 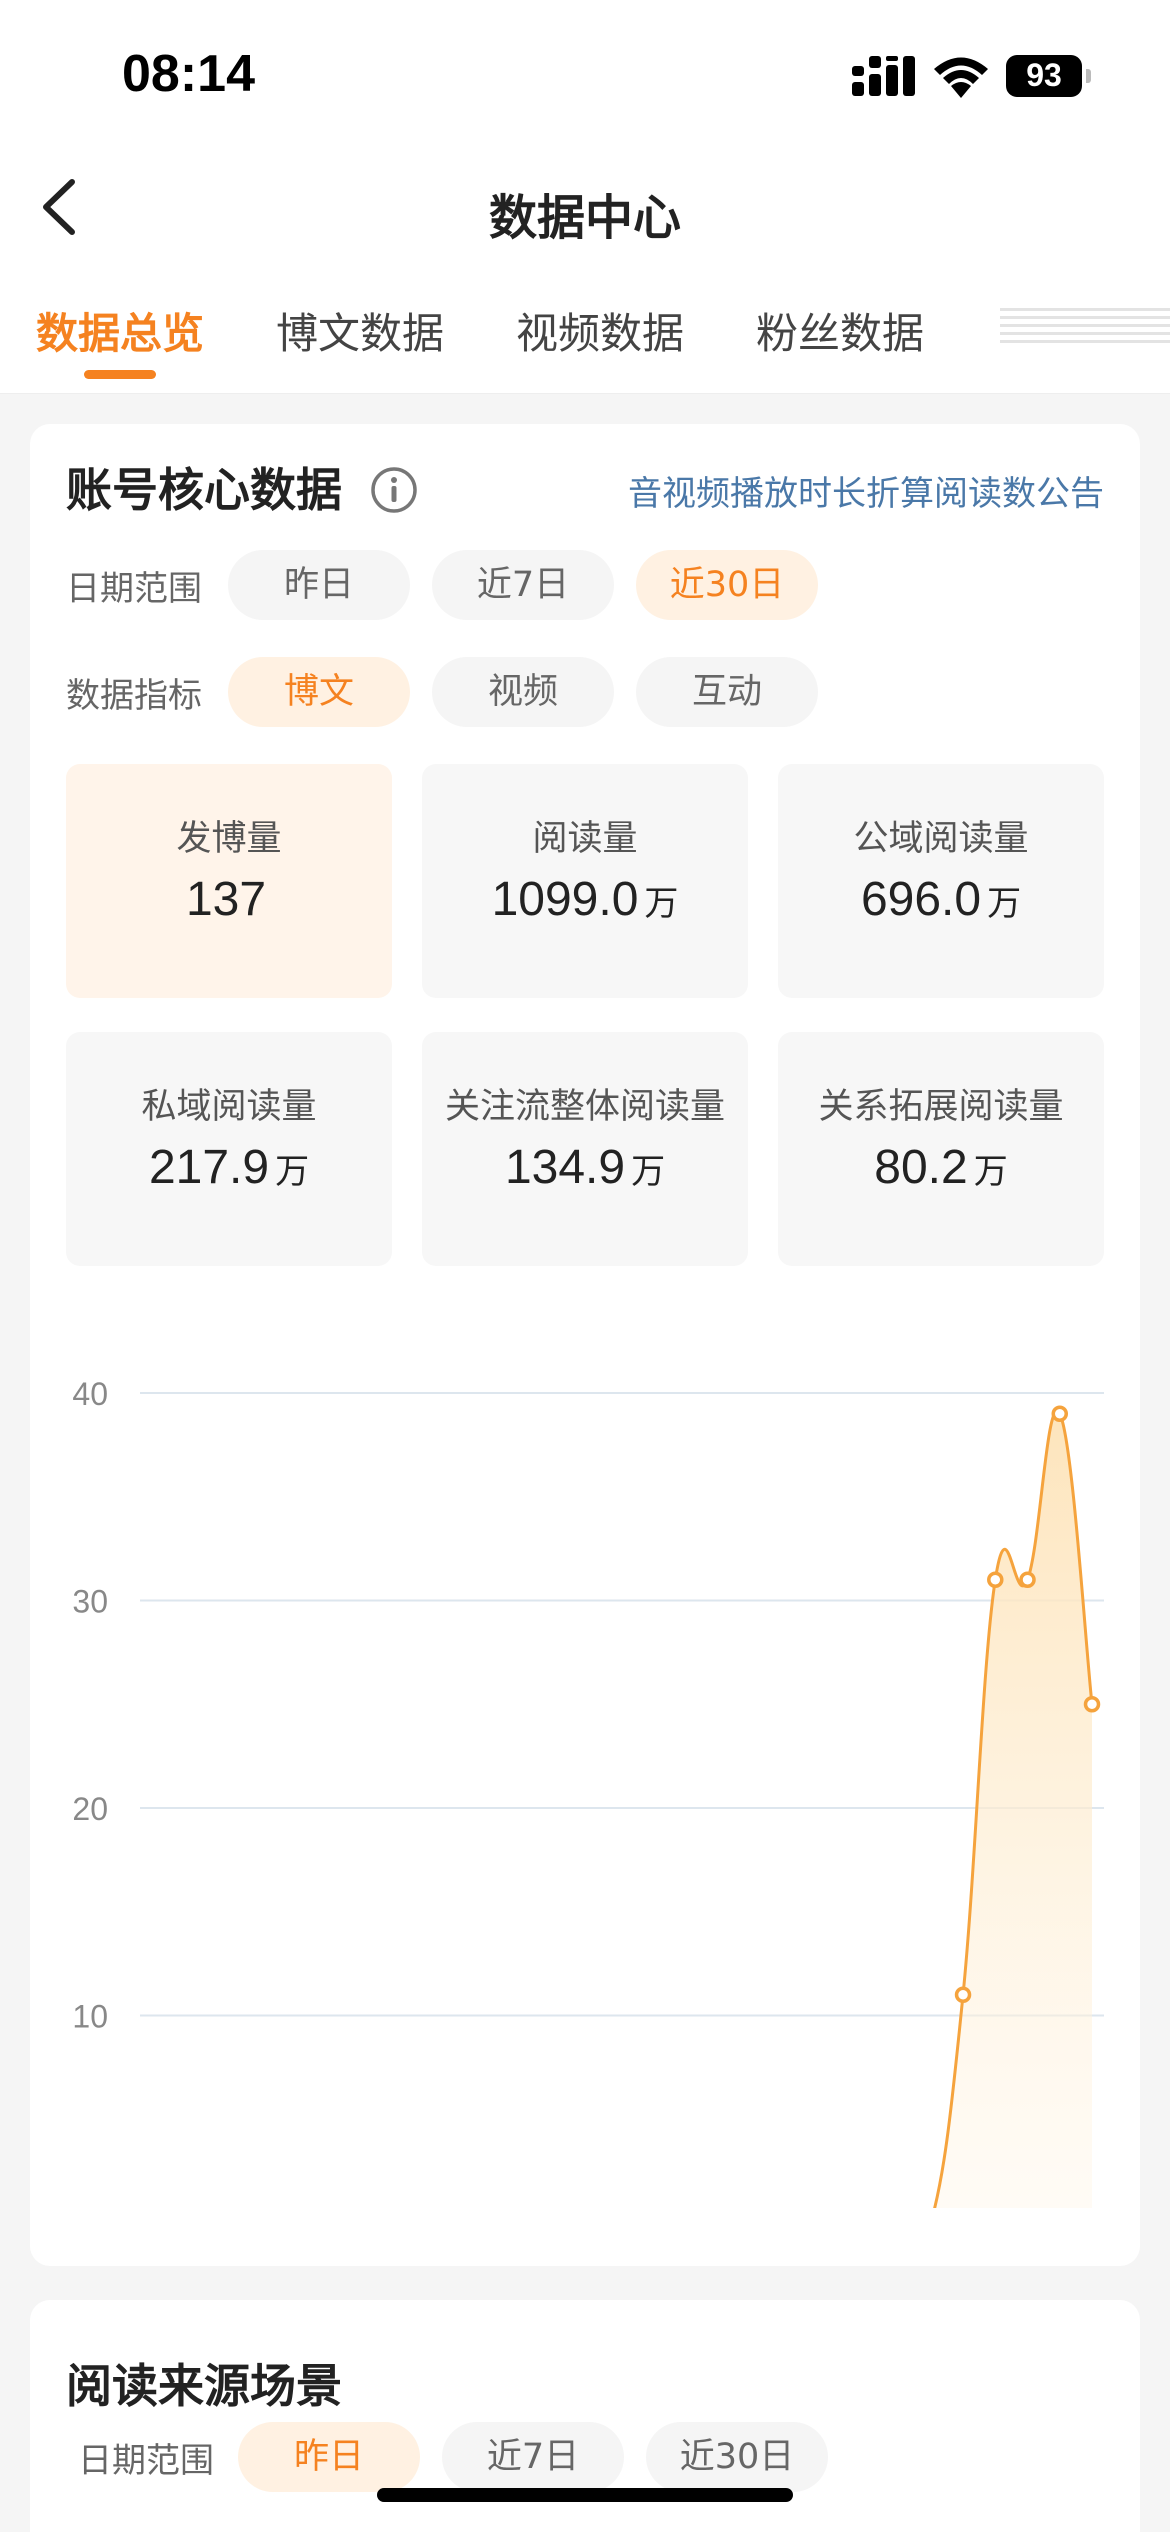 I want to click on metric-card-private-reads: 私域阅读量 217.9 万, so click(x=229, y=1149).